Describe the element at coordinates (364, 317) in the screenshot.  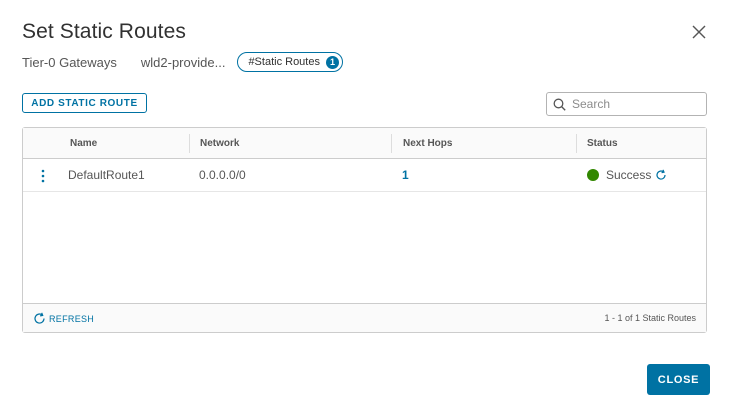
I see `grid-footer: REFRESH 1 - 1 of 1 Static Routes` at that location.